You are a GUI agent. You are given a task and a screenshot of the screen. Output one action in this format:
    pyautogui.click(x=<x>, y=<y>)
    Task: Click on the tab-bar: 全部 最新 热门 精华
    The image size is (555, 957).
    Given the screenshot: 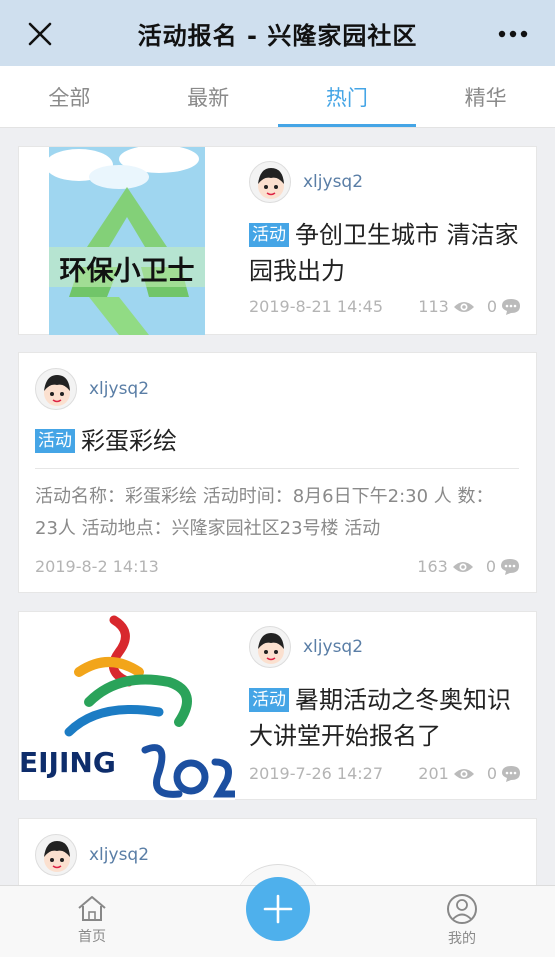 What is the action you would take?
    pyautogui.click(x=277, y=97)
    